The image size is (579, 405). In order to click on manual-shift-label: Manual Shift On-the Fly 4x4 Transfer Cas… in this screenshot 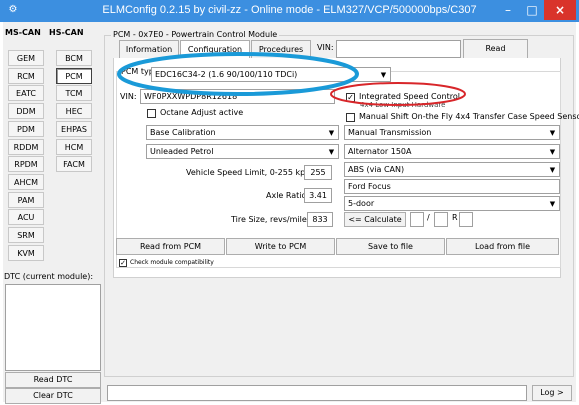, I will do `click(469, 116)`.